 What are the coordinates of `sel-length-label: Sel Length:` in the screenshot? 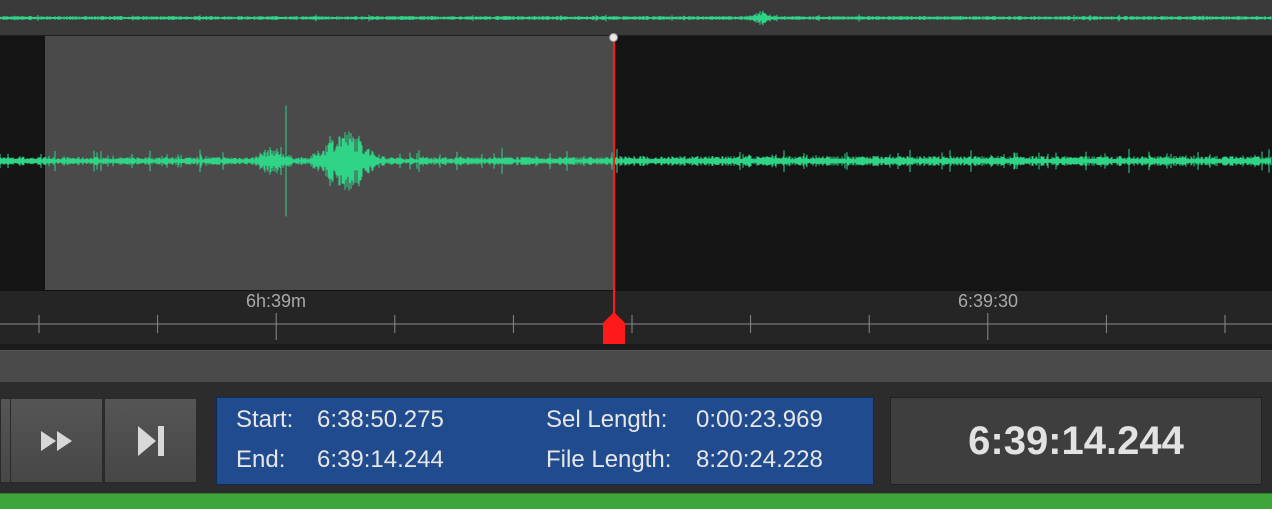 It's located at (607, 419).